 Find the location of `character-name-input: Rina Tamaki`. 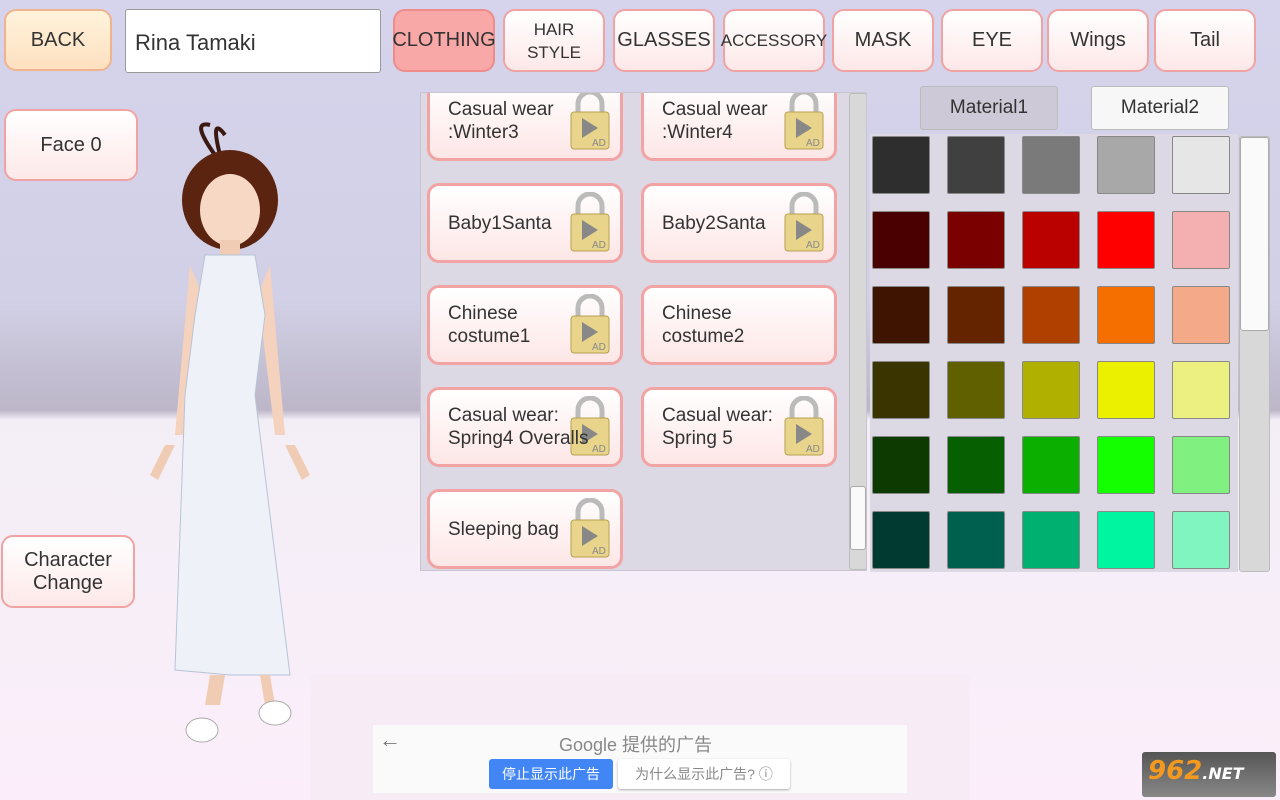

character-name-input: Rina Tamaki is located at coordinates (253, 41).